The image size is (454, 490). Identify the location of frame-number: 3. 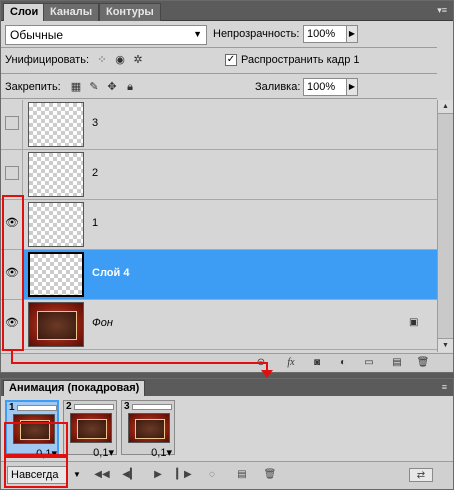
(127, 406).